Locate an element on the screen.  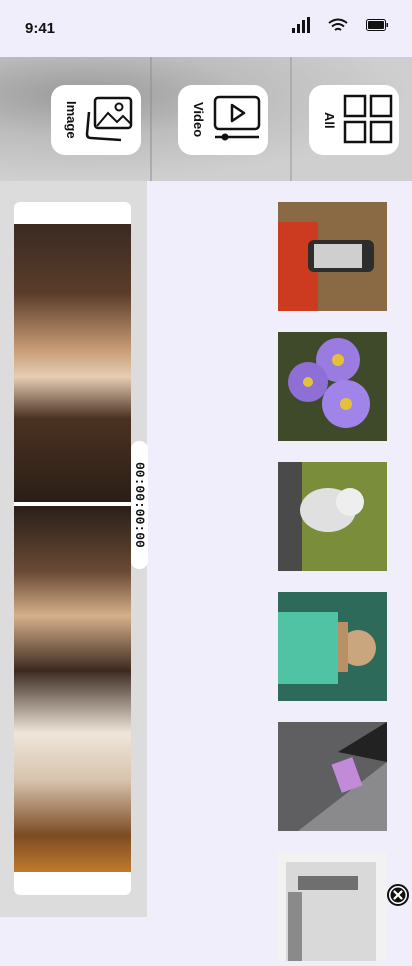
photo-person-green-shirt is located at coordinates (332, 646).